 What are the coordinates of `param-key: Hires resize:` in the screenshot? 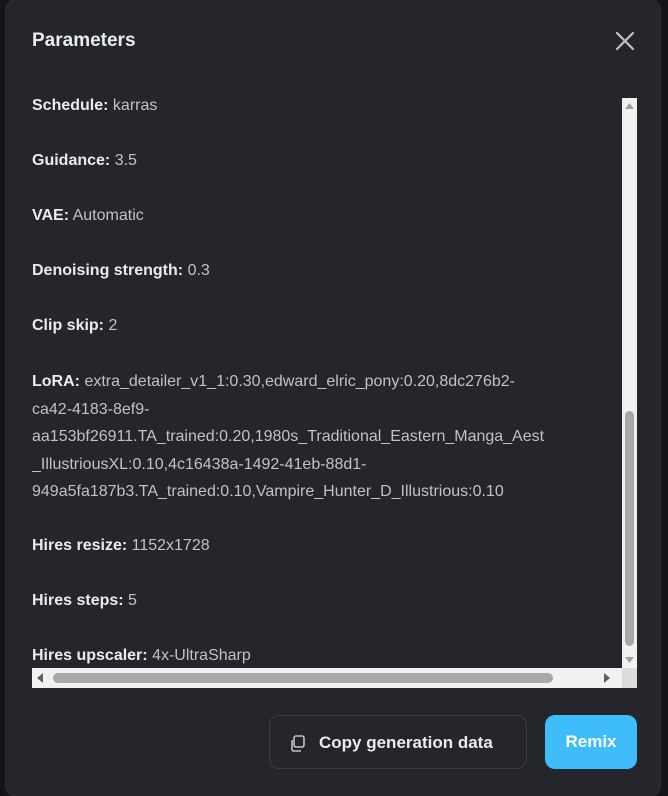 It's located at (80, 545).